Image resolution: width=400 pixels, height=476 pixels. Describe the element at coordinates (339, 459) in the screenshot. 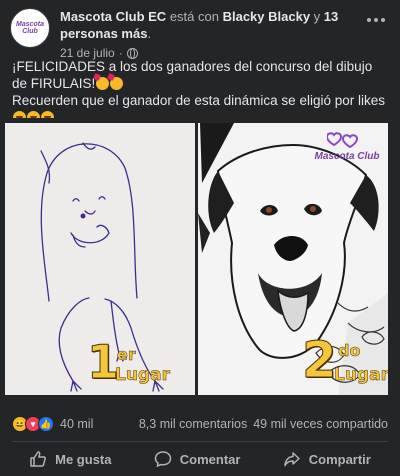

I see `share-label: Compartir` at that location.